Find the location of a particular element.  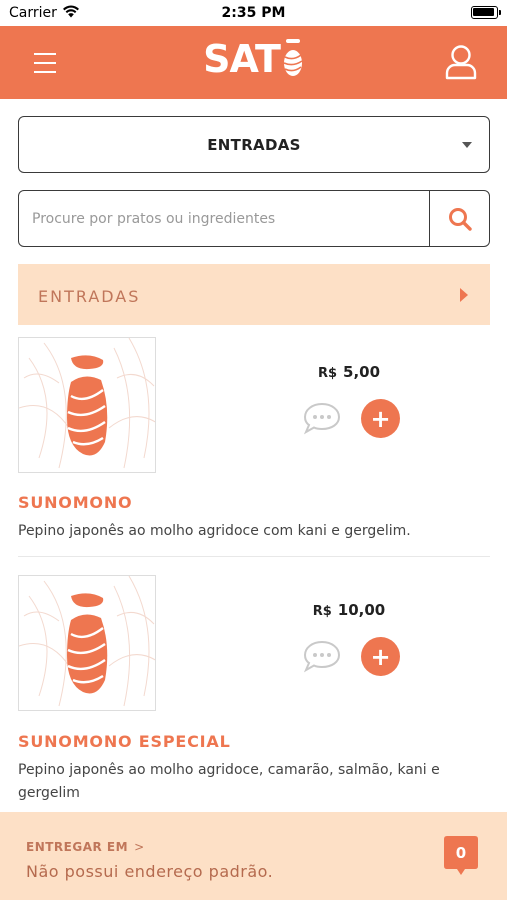

chevron-right-icon: > is located at coordinates (139, 847).